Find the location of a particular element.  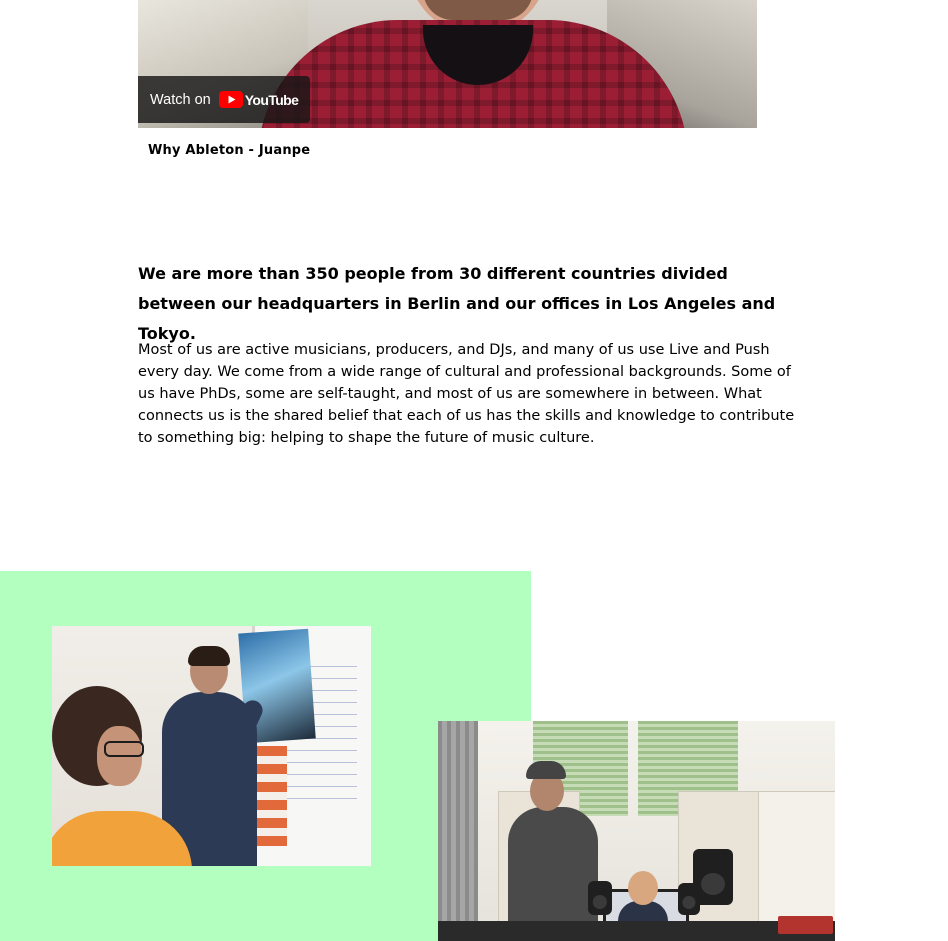

photo-person-glasses is located at coordinates (124, 749).